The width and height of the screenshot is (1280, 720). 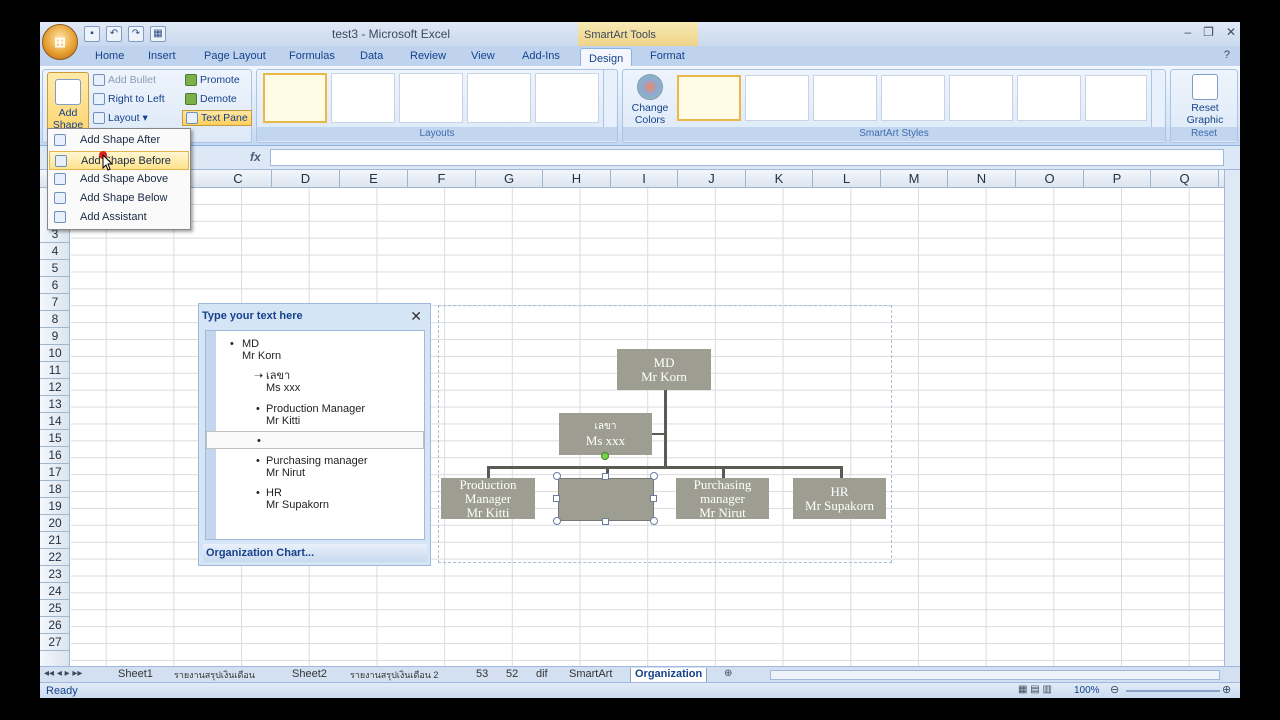 I want to click on tab-formulas: Formulas, so click(x=312, y=56).